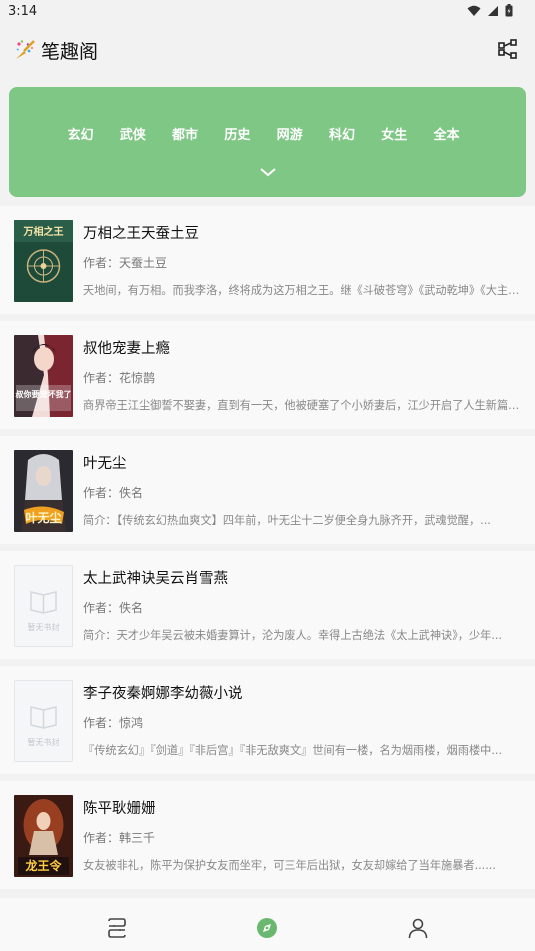  What do you see at coordinates (23, 11) in the screenshot?
I see `status-time: 3:14` at bounding box center [23, 11].